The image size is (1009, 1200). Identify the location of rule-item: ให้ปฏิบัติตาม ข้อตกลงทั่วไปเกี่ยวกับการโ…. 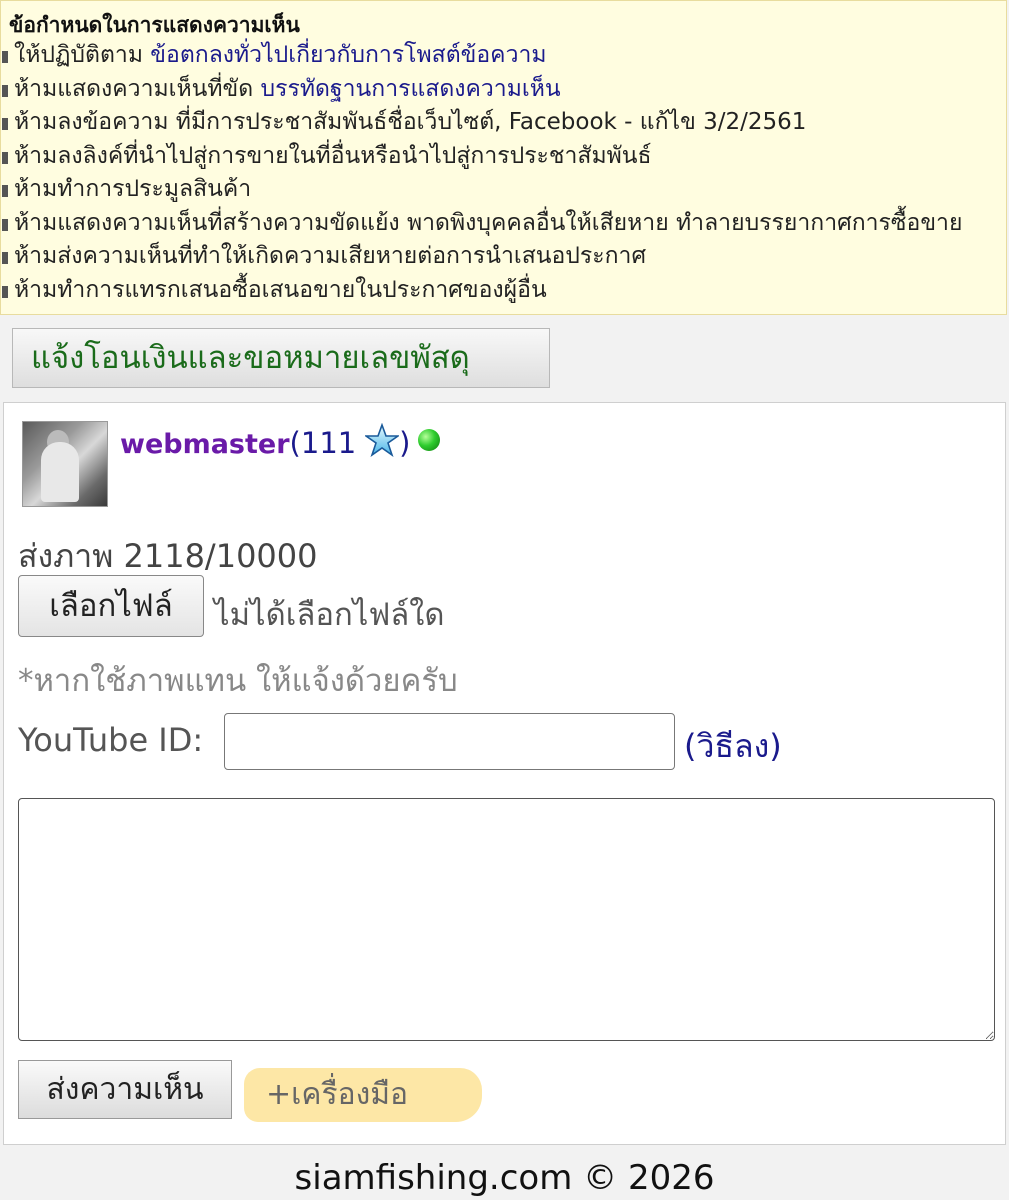
(500, 56).